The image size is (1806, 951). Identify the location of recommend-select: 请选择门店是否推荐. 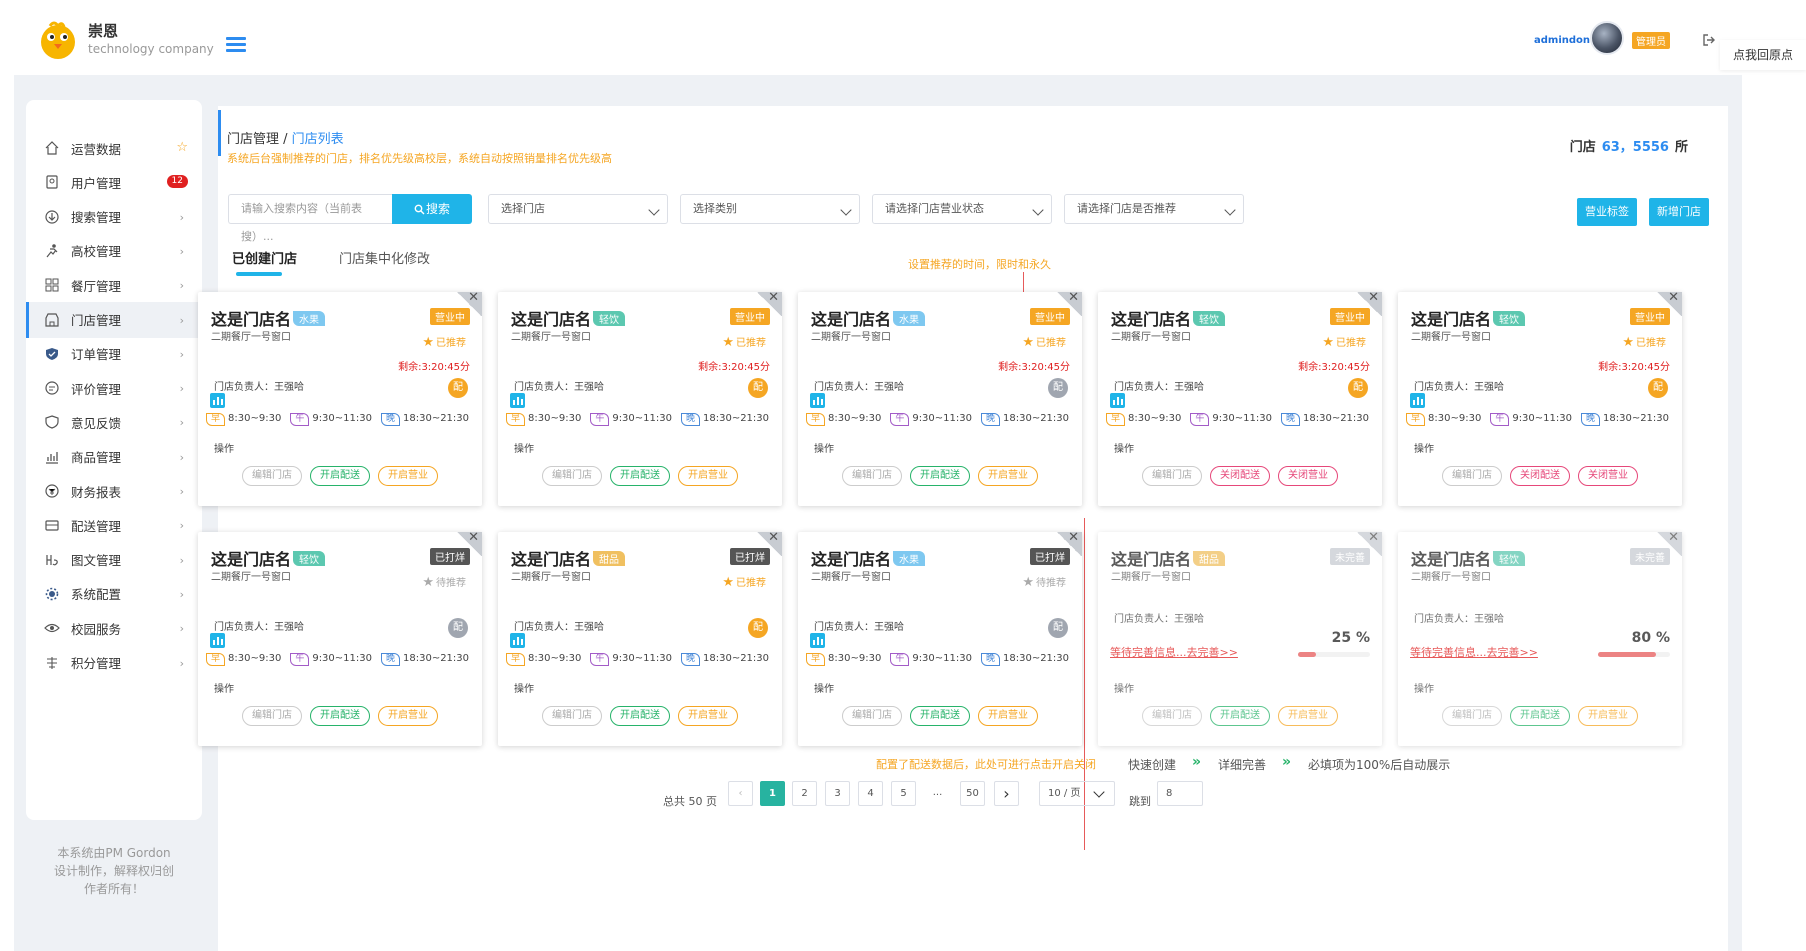
(1154, 209).